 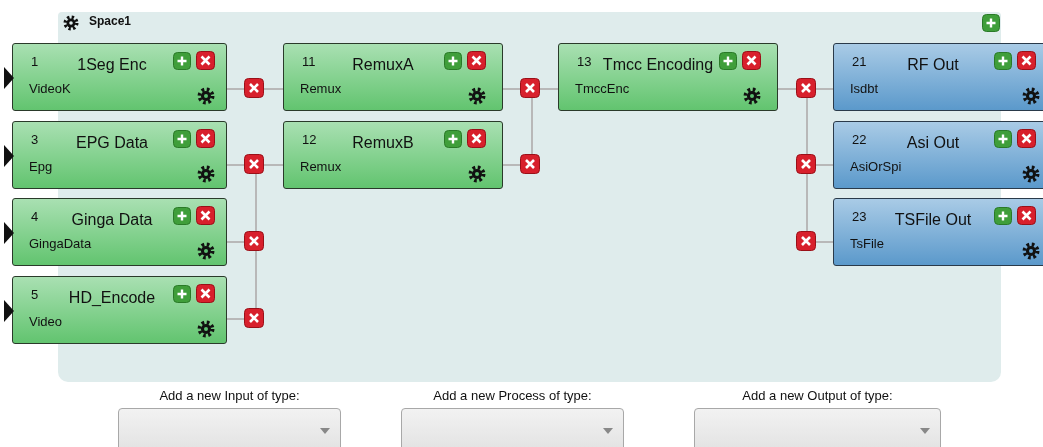 What do you see at coordinates (383, 143) in the screenshot?
I see `node-title: RemuxB` at bounding box center [383, 143].